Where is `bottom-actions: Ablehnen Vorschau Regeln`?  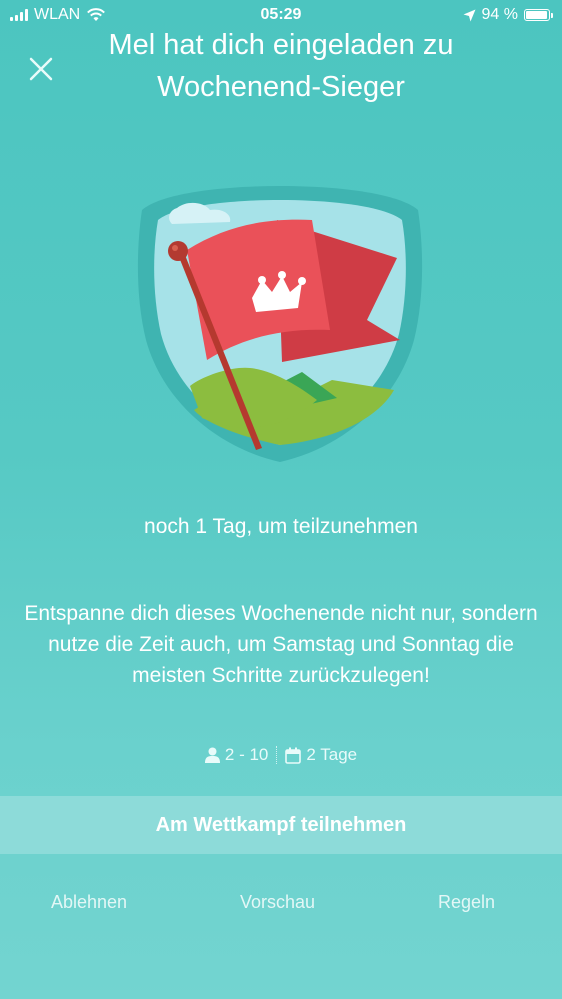
bottom-actions: Ablehnen Vorschau Regeln is located at coordinates (281, 906).